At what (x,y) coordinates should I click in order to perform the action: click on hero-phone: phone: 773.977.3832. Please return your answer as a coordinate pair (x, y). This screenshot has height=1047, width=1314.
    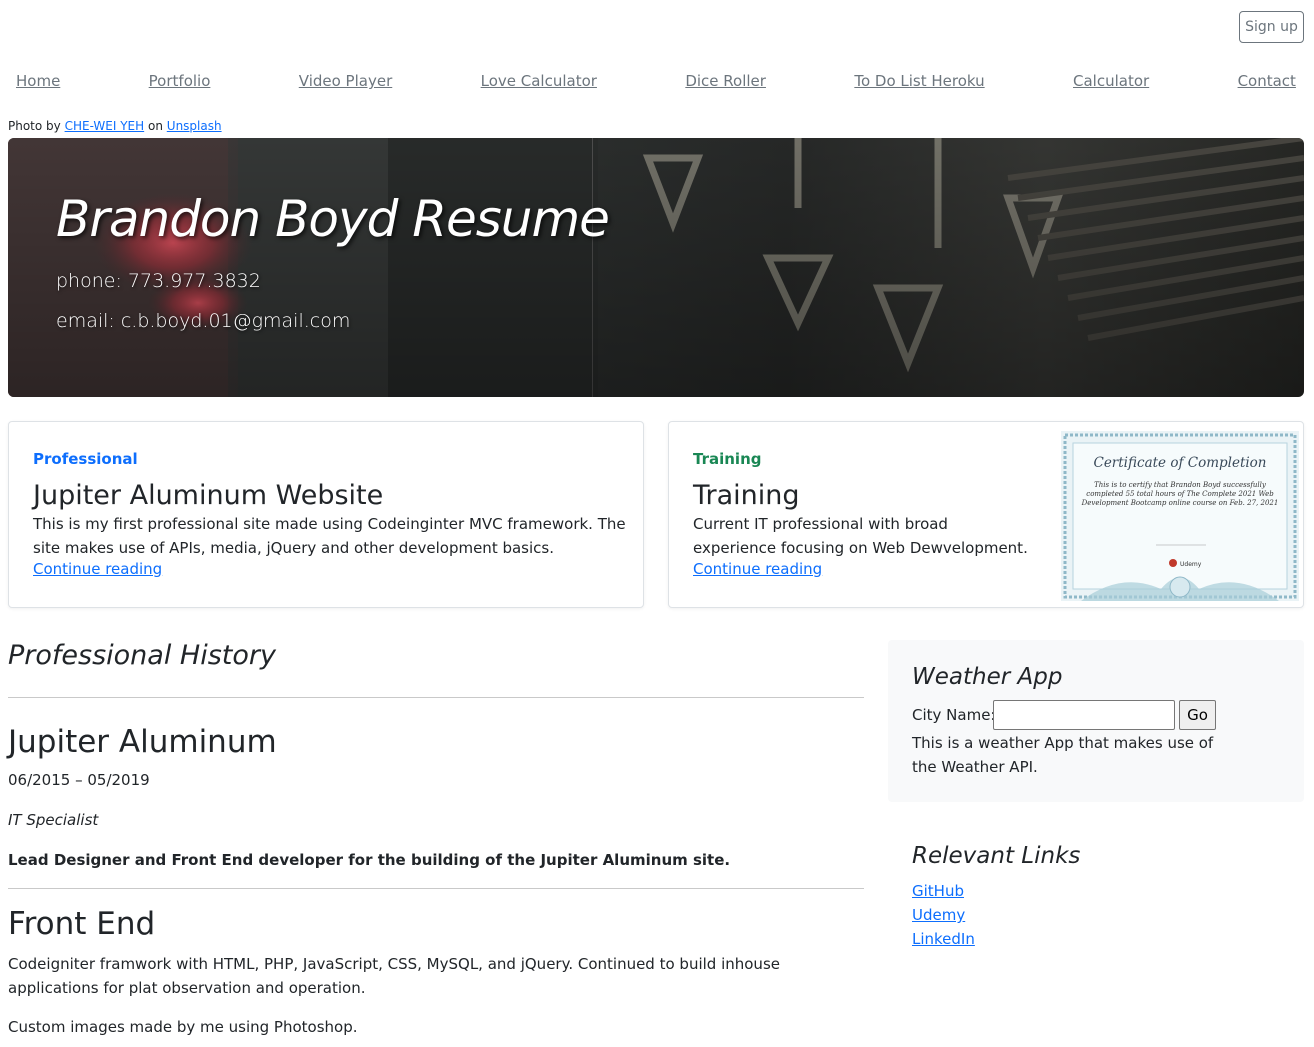
    Looking at the image, I should click on (158, 281).